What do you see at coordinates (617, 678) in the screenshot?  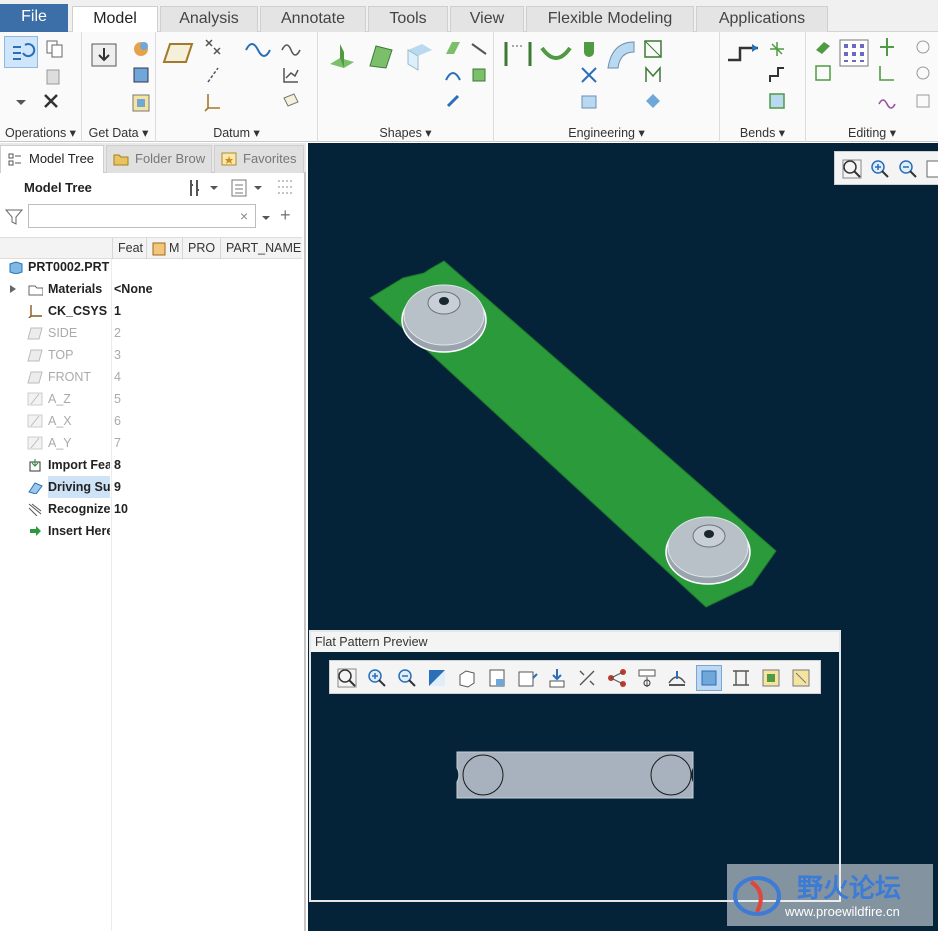 I see `point-display-icon` at bounding box center [617, 678].